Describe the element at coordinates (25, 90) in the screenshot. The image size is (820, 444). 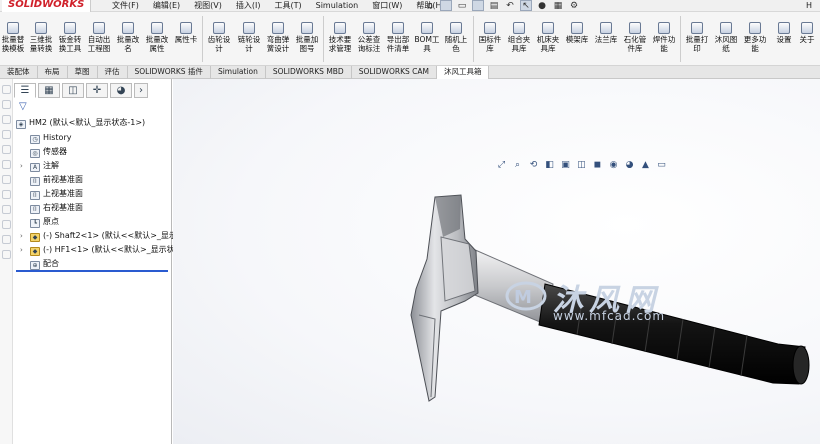
I see `feature-manager-icon: ☰` at that location.